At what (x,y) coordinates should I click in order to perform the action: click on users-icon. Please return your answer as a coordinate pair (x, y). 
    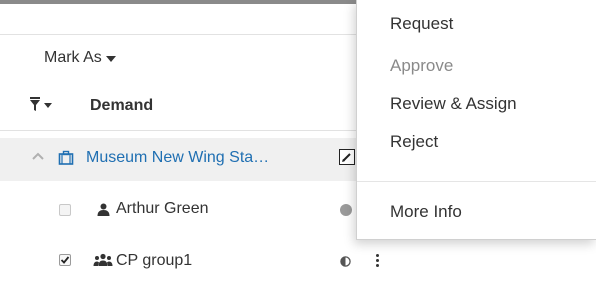
    Looking at the image, I should click on (103, 259).